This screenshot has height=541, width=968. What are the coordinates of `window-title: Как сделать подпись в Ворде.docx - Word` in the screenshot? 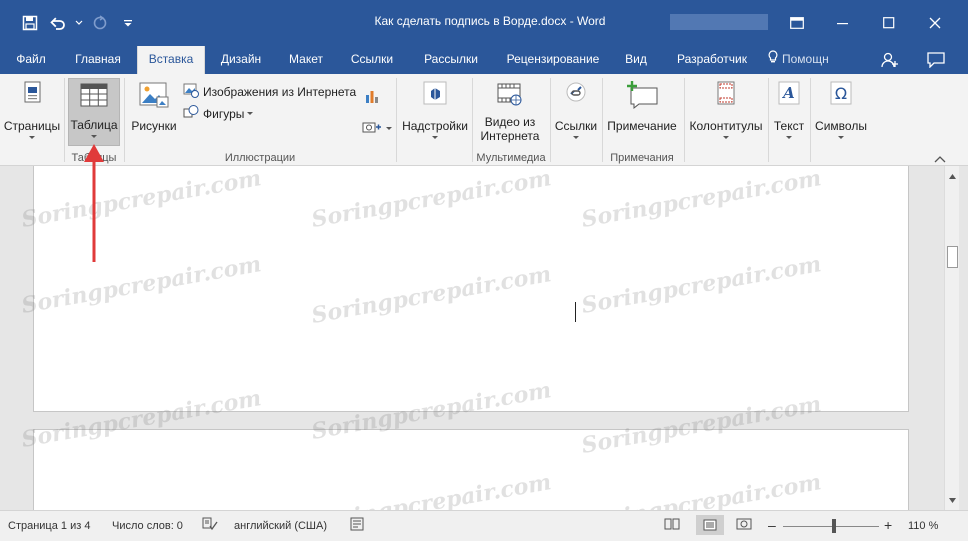 It's located at (490, 21).